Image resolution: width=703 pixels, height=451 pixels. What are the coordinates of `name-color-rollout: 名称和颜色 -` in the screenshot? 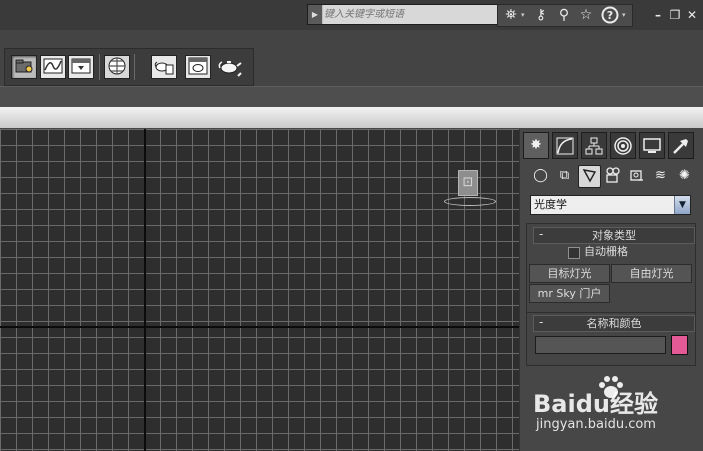 It's located at (611, 339).